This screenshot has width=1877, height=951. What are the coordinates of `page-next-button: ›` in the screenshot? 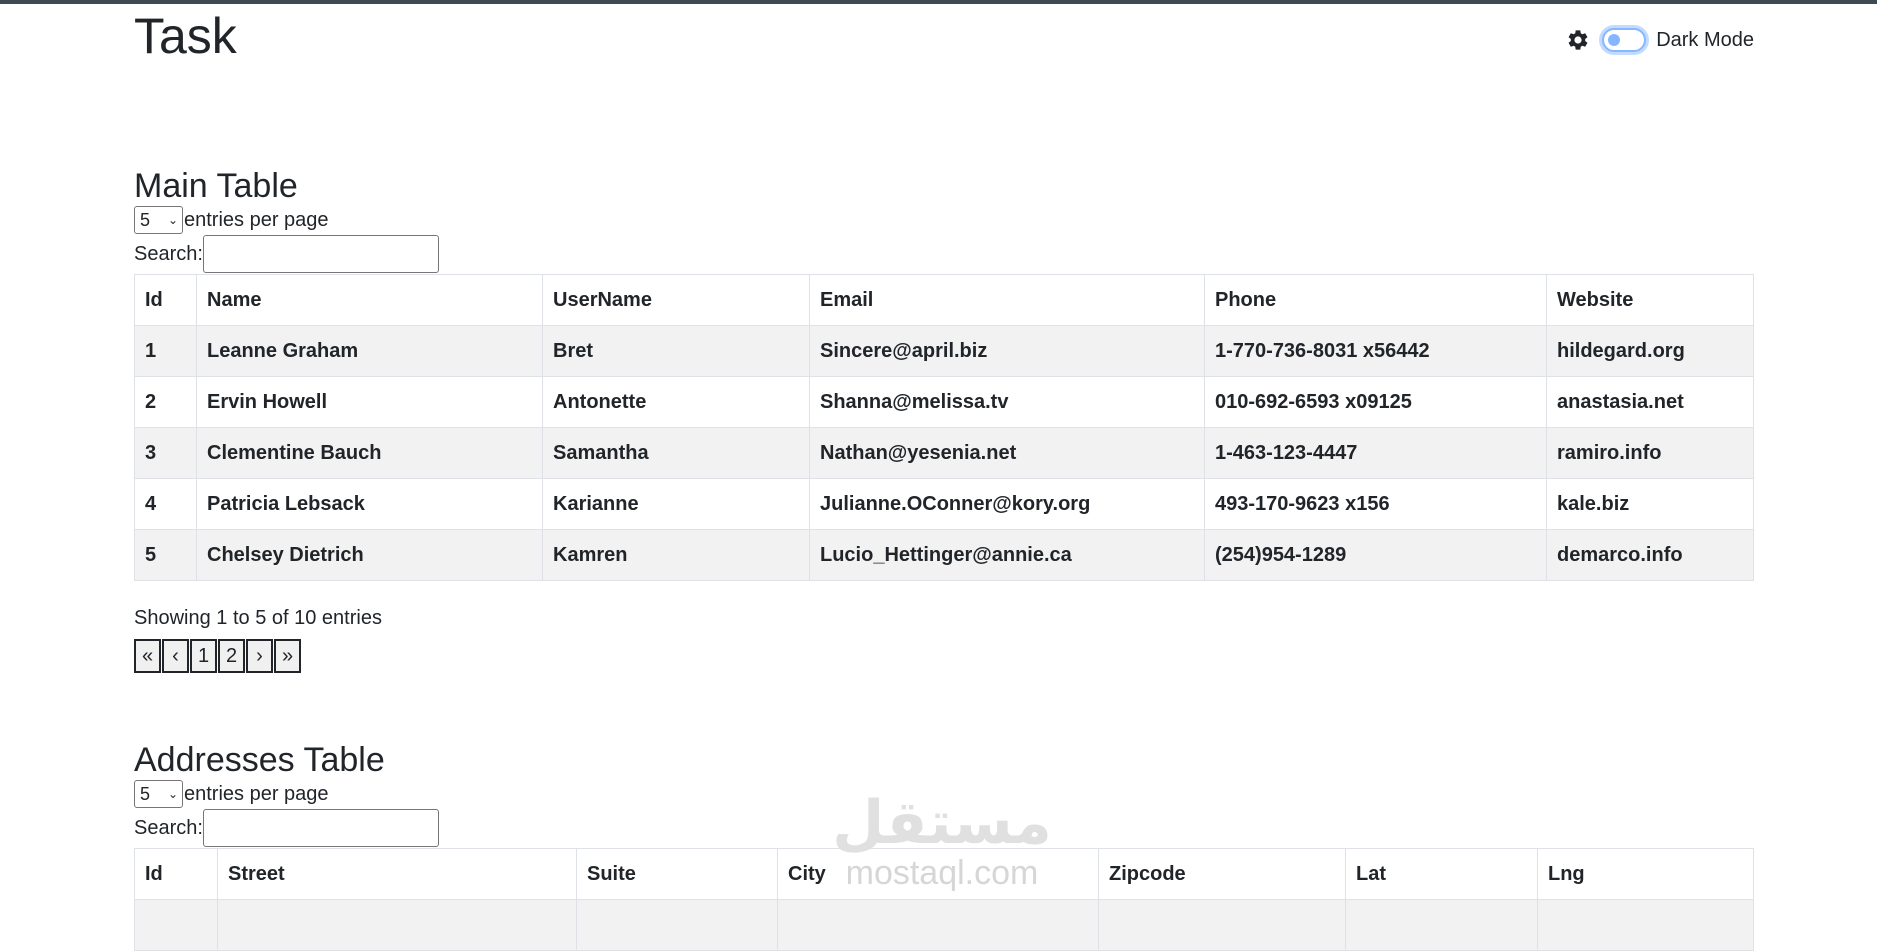 It's located at (259, 656).